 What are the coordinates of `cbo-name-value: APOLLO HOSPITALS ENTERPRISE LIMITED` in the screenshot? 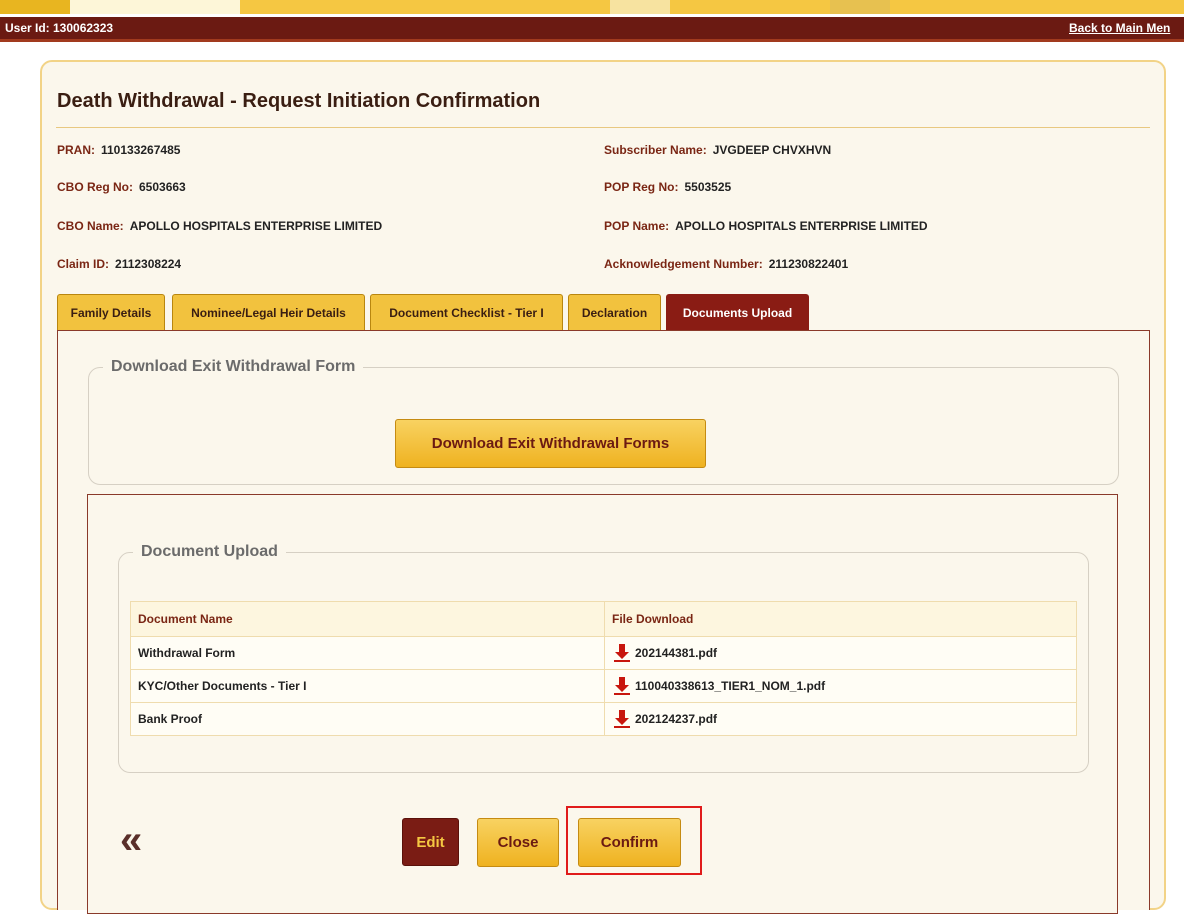 It's located at (256, 226).